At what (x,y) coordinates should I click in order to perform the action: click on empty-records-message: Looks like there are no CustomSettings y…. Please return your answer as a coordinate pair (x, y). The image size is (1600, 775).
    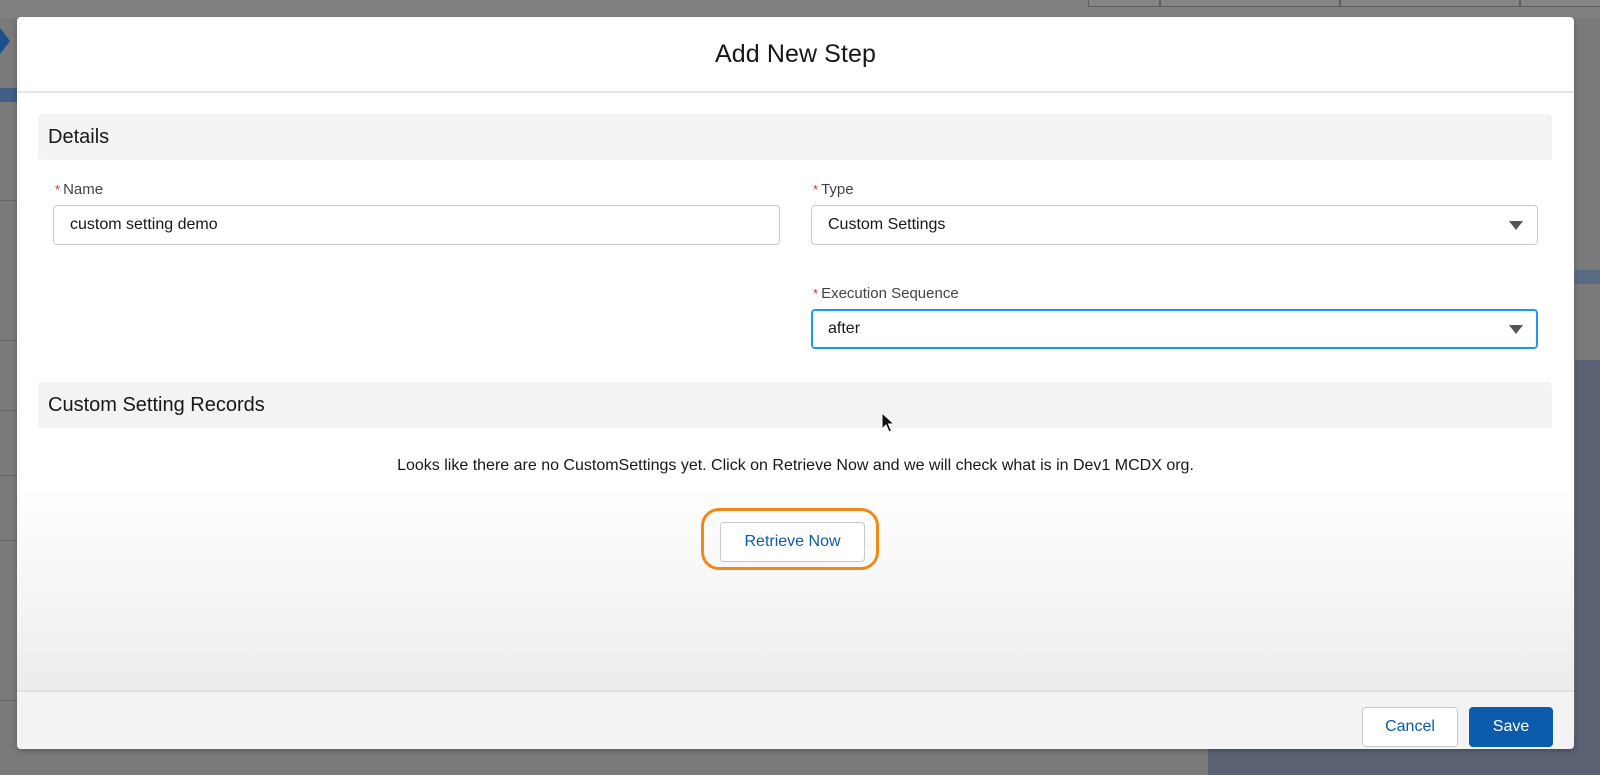
    Looking at the image, I should click on (795, 465).